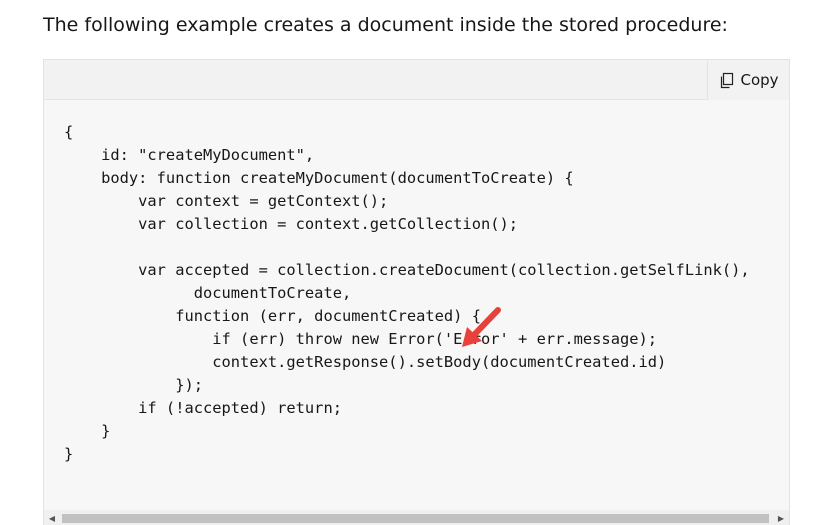 Image resolution: width=816 pixels, height=525 pixels. I want to click on code-line: });, so click(133, 385).